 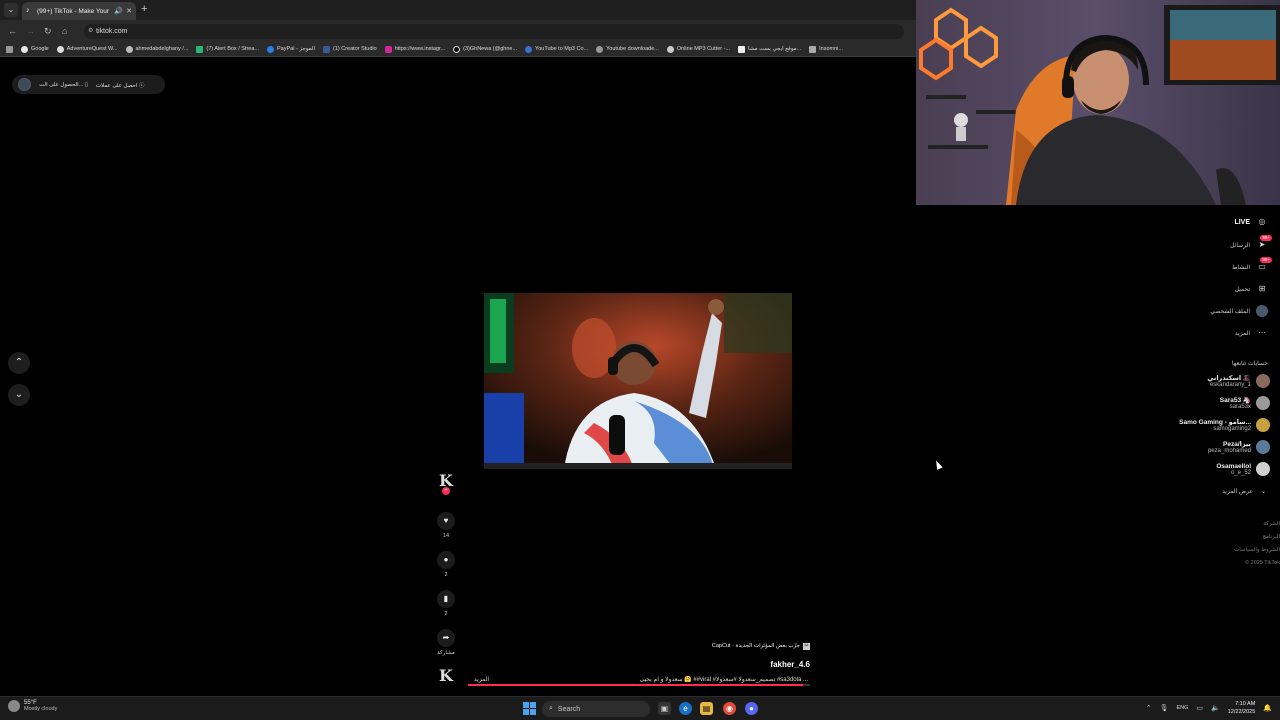 I want to click on back-arrow-icon: ←, so click(x=12, y=31).